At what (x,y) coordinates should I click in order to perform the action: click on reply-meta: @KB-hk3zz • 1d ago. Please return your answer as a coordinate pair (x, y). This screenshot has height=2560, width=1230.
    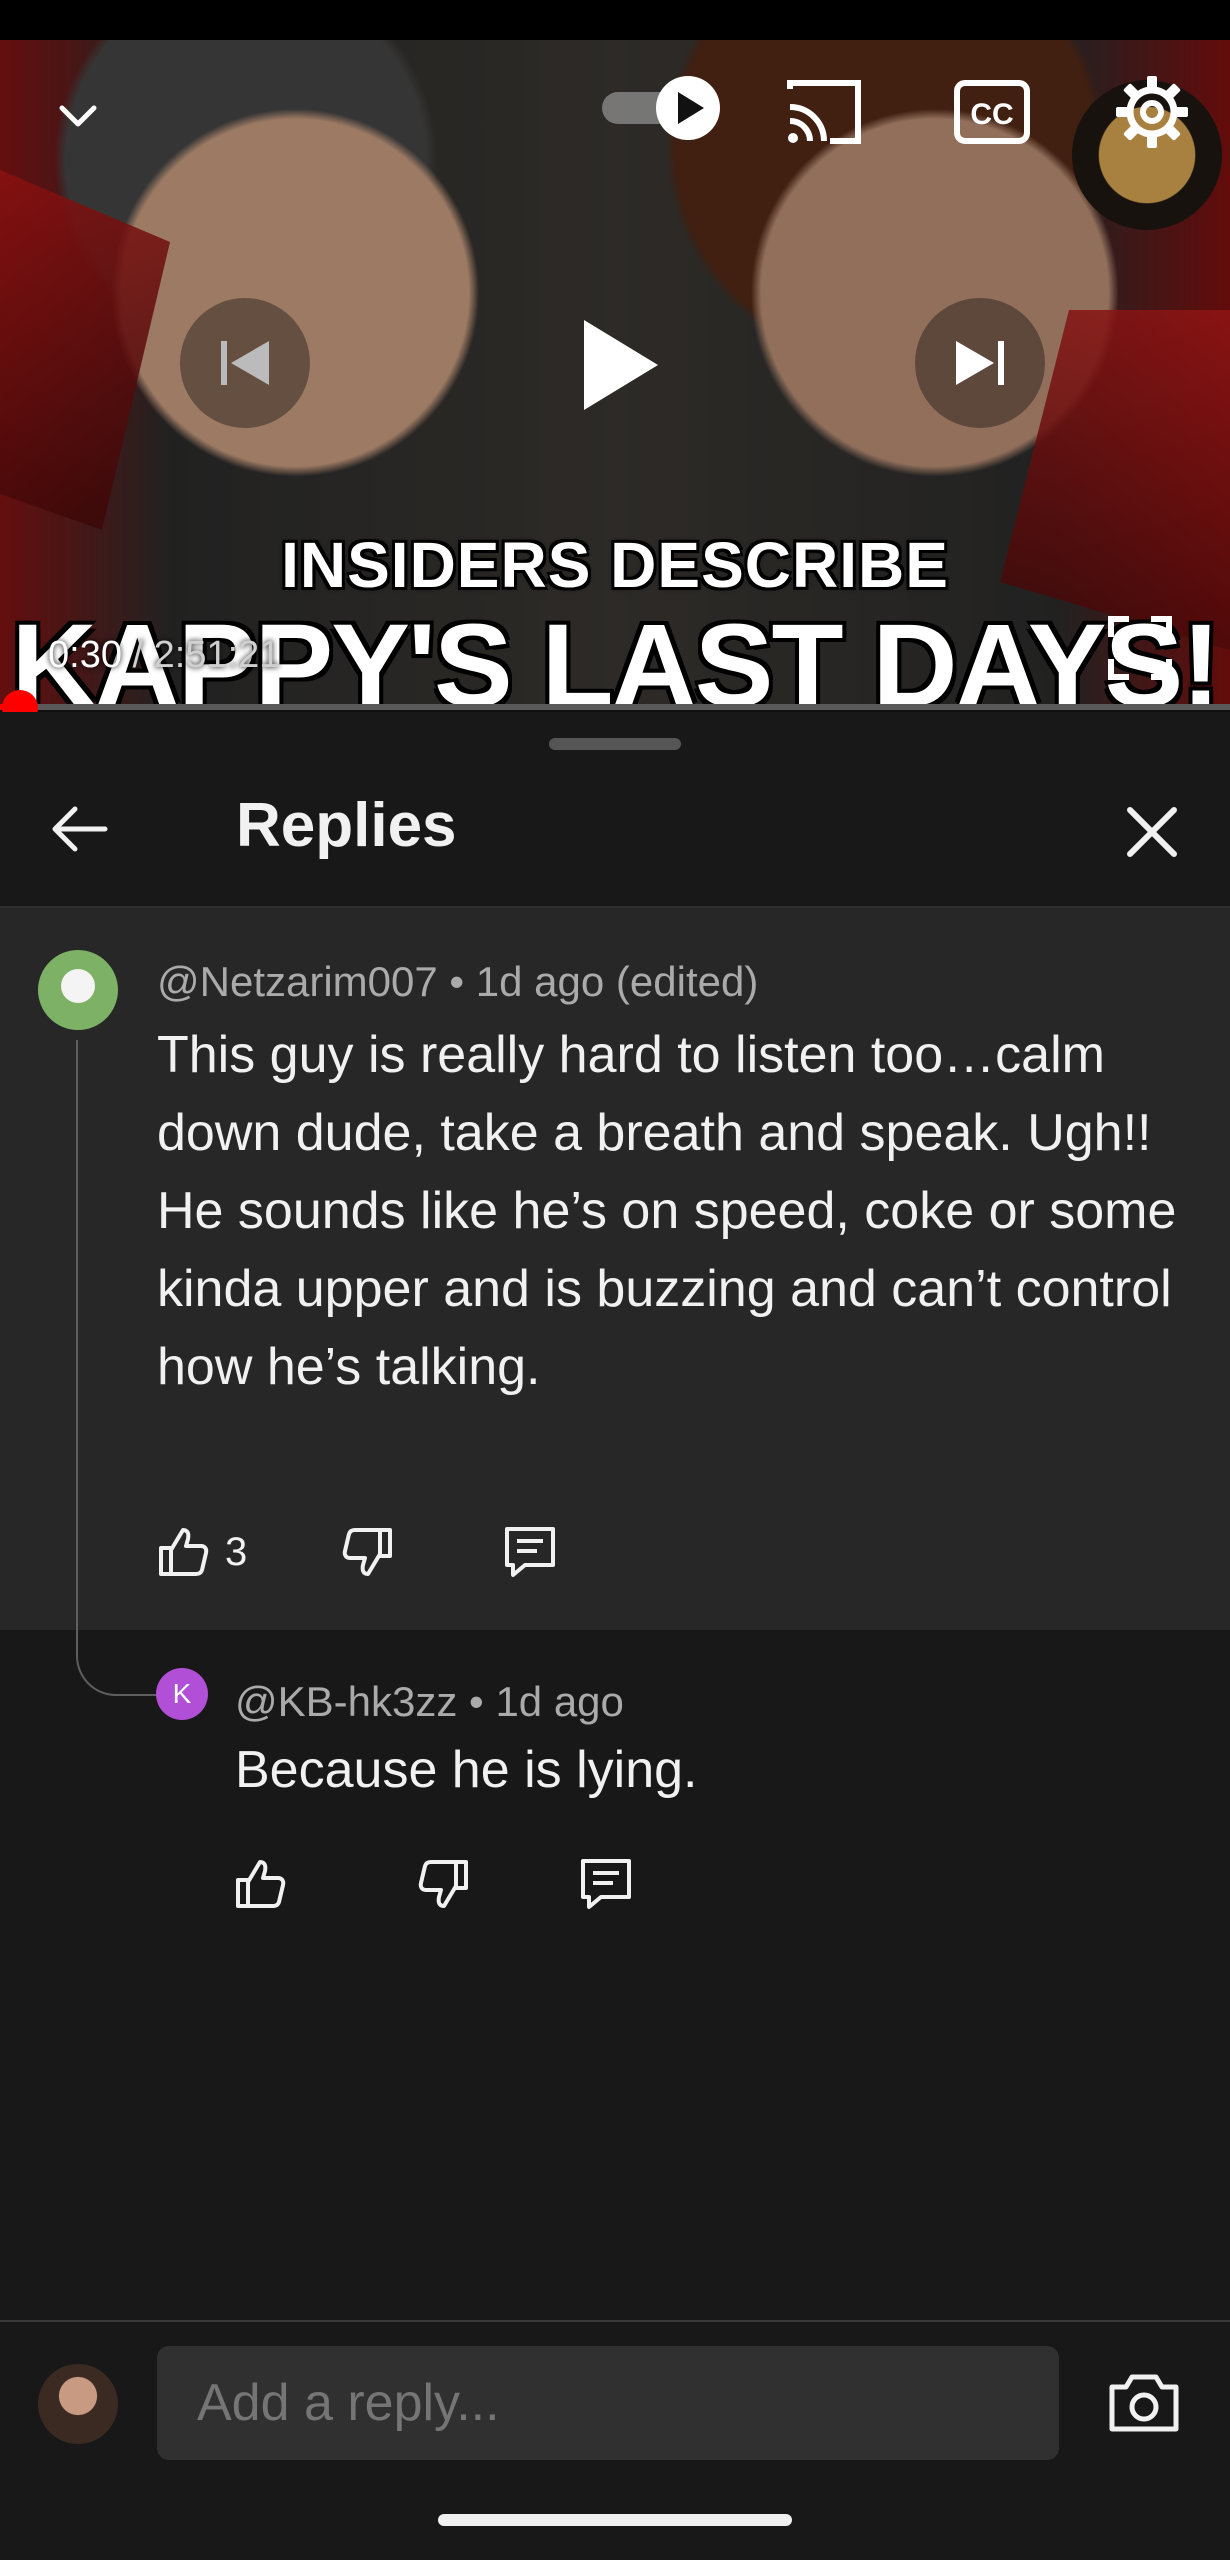
    Looking at the image, I should click on (429, 1702).